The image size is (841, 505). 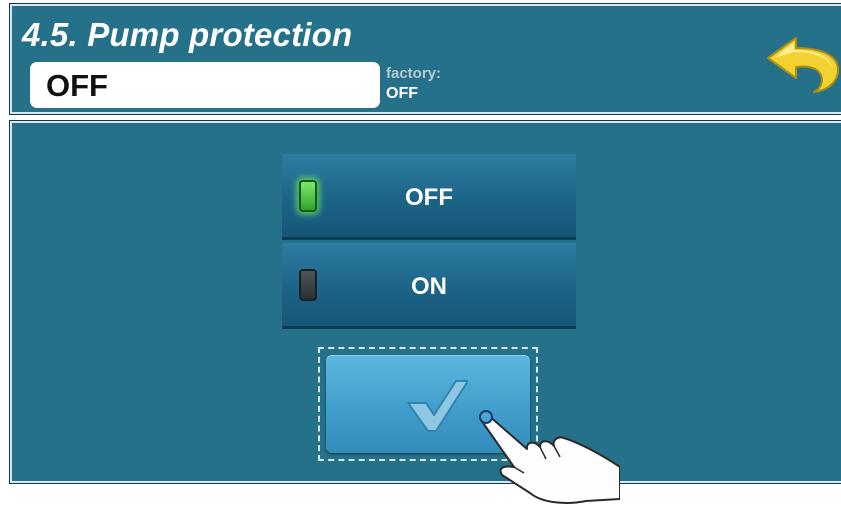 What do you see at coordinates (77, 85) in the screenshot?
I see `current-value: OFF` at bounding box center [77, 85].